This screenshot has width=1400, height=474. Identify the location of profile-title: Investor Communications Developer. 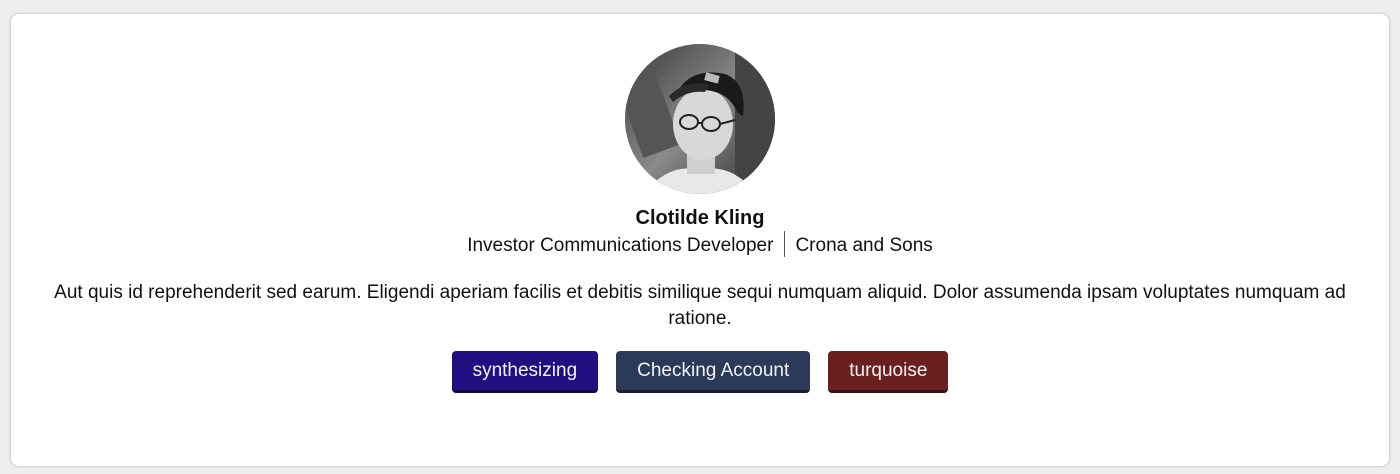
(620, 246).